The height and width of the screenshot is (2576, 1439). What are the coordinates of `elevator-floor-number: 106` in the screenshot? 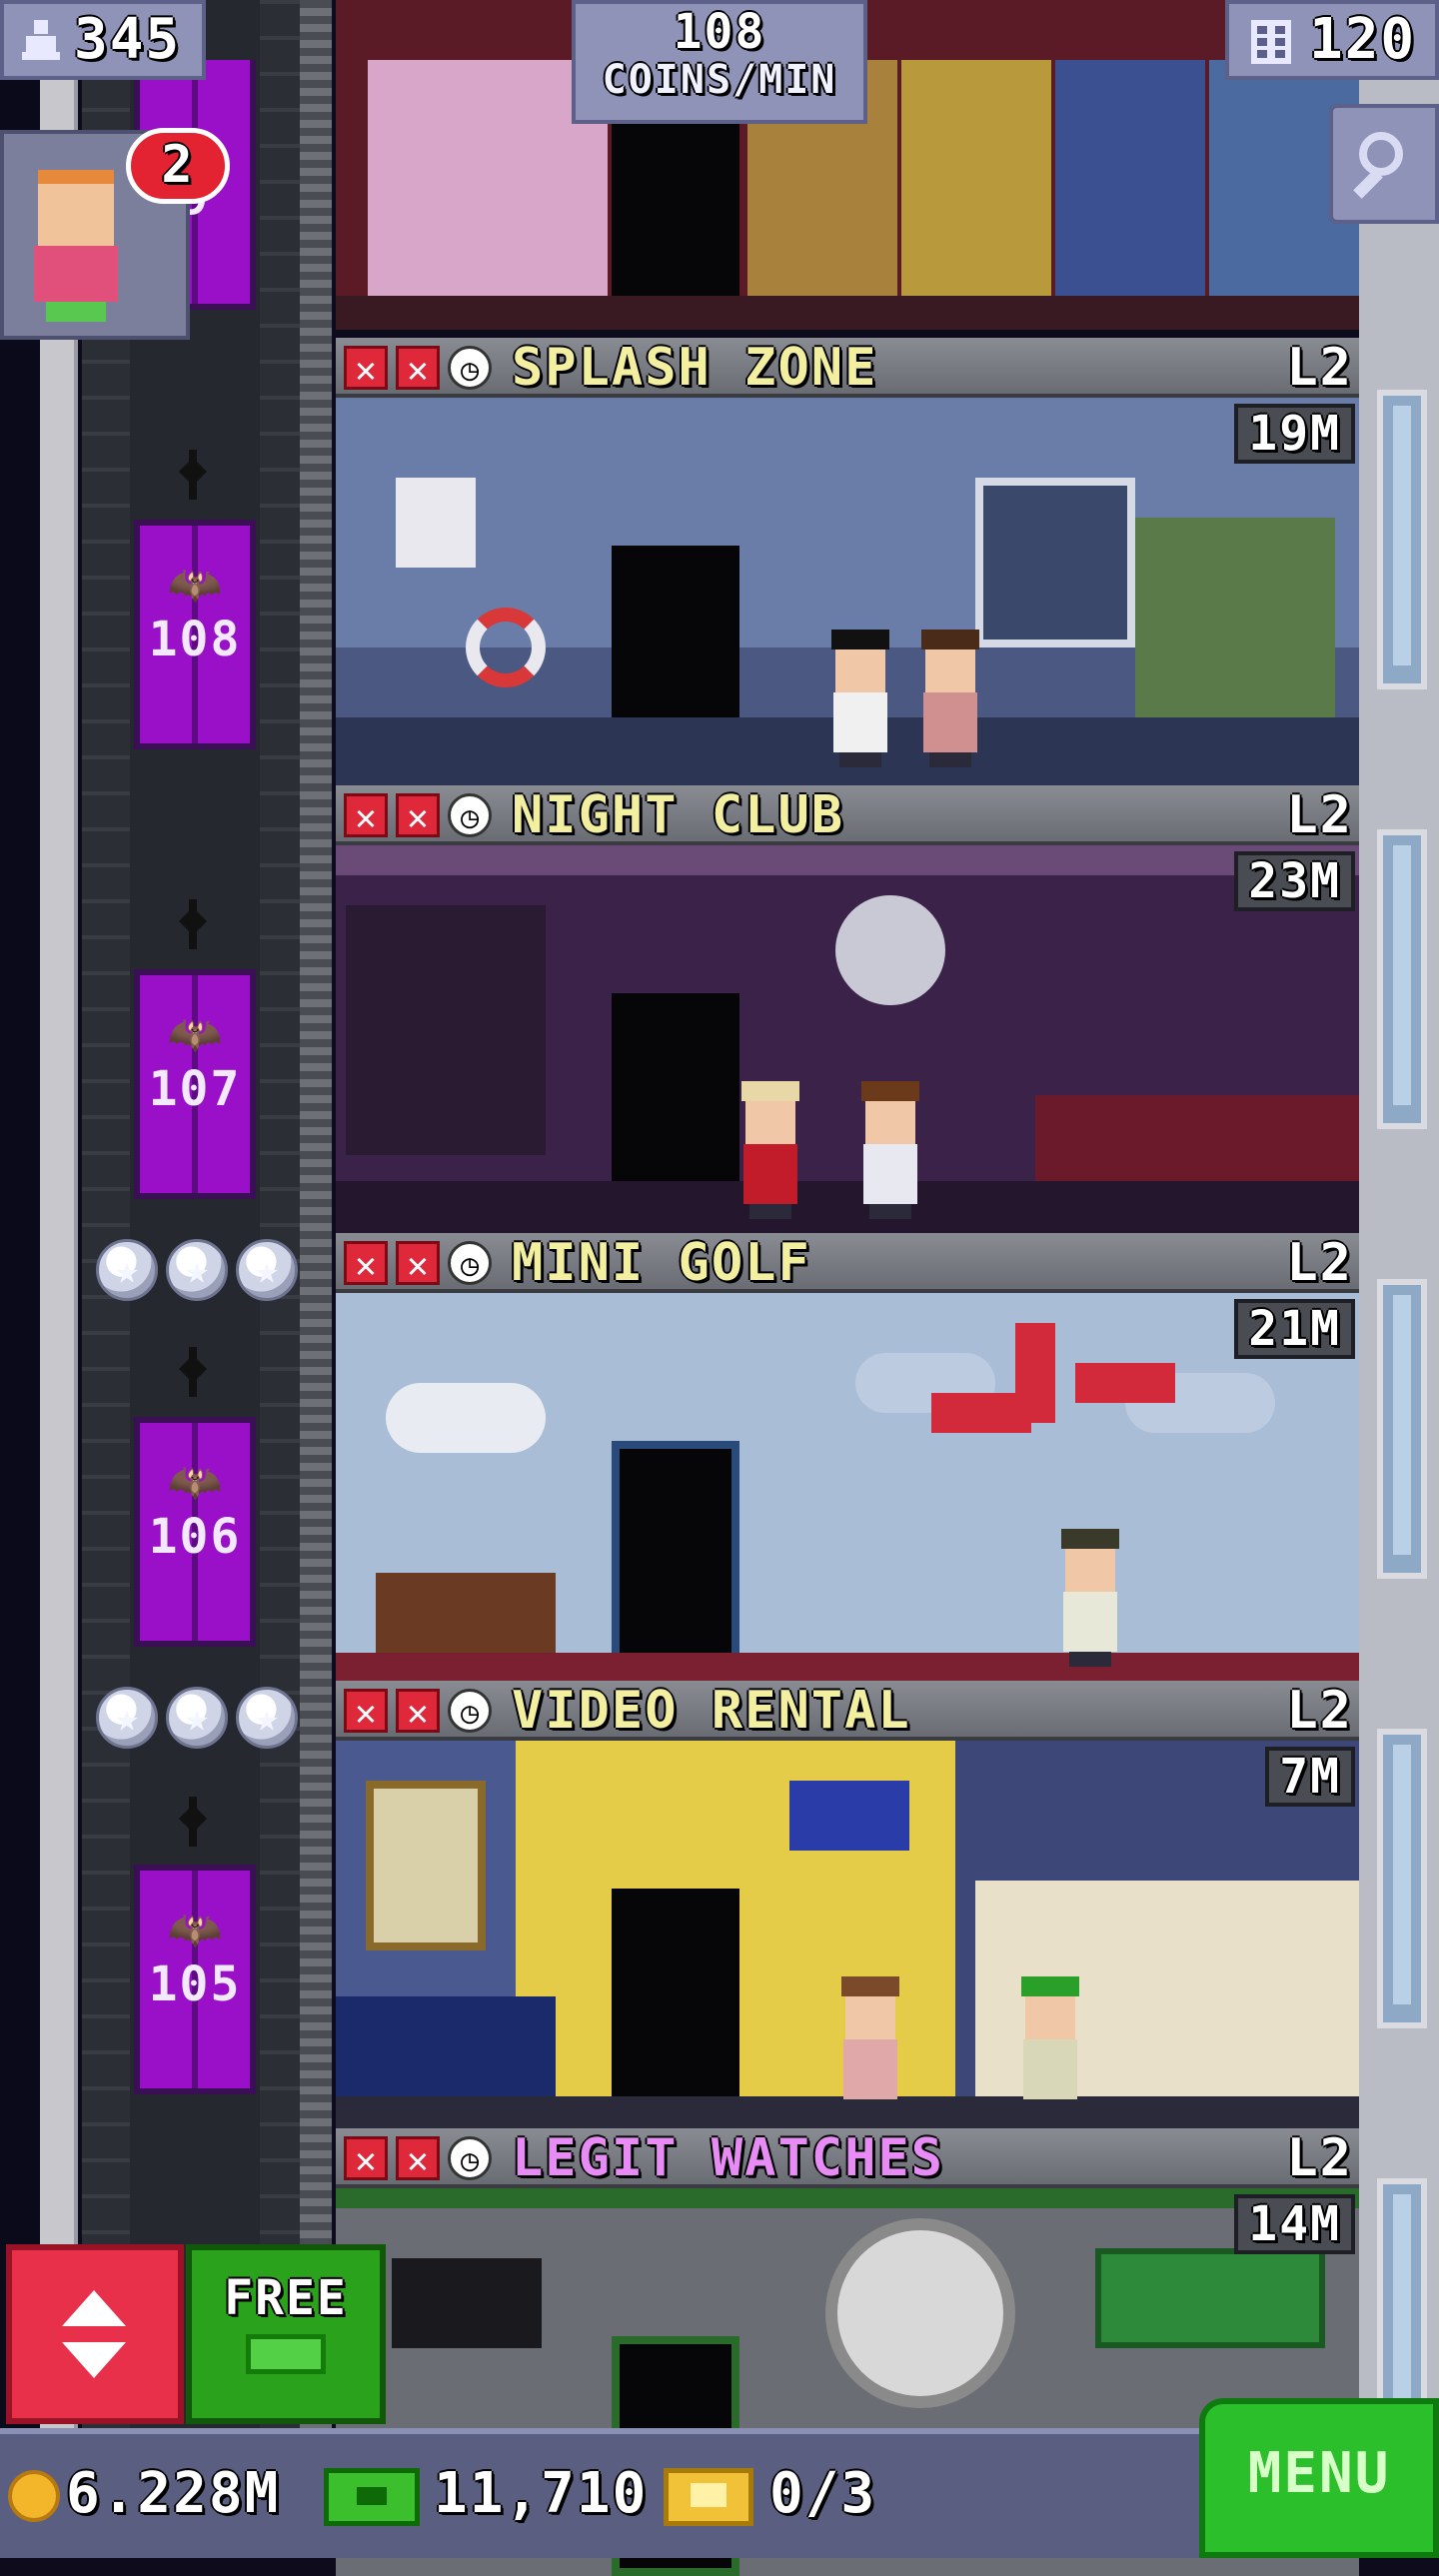 It's located at (195, 1537).